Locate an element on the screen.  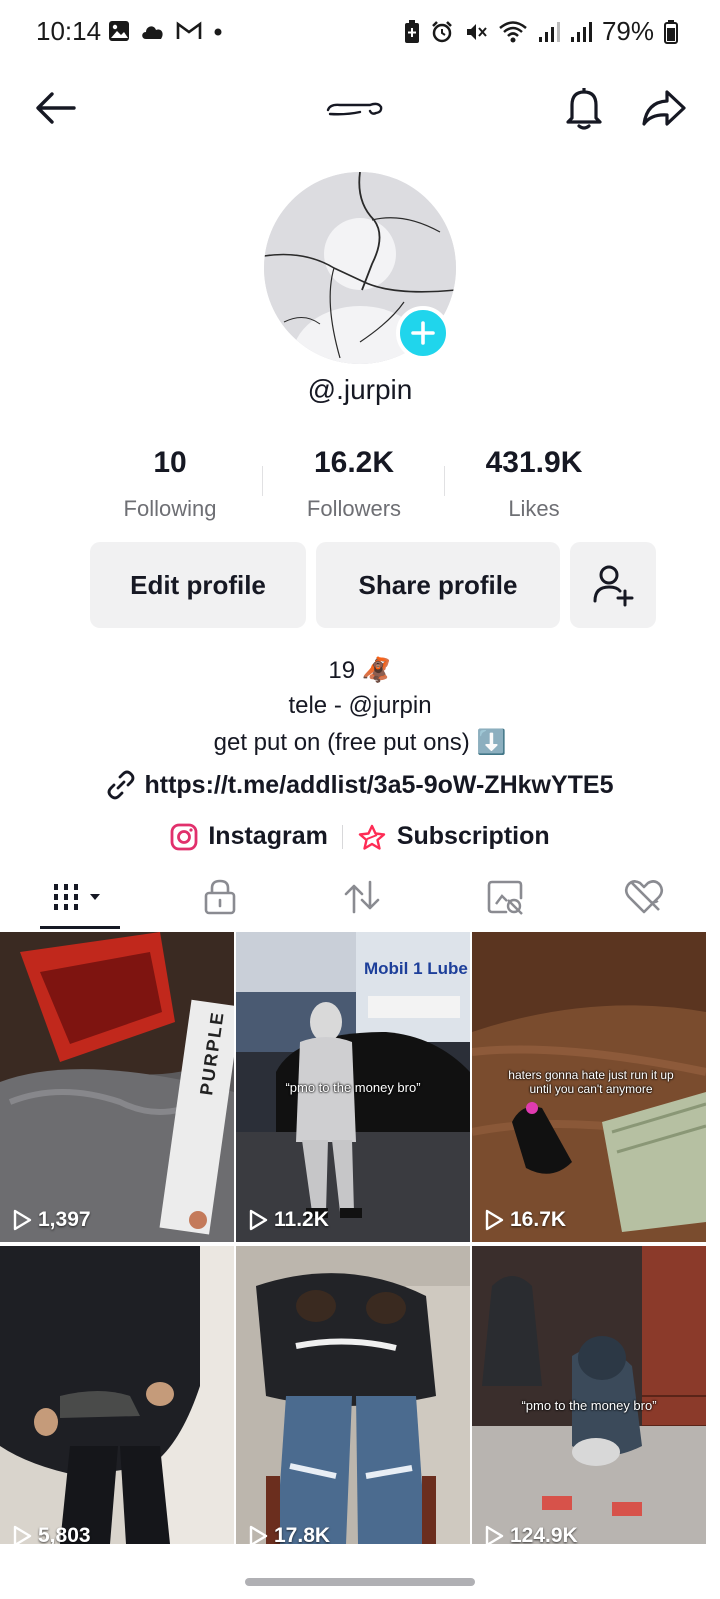
tagged-icon is located at coordinates (505, 897).